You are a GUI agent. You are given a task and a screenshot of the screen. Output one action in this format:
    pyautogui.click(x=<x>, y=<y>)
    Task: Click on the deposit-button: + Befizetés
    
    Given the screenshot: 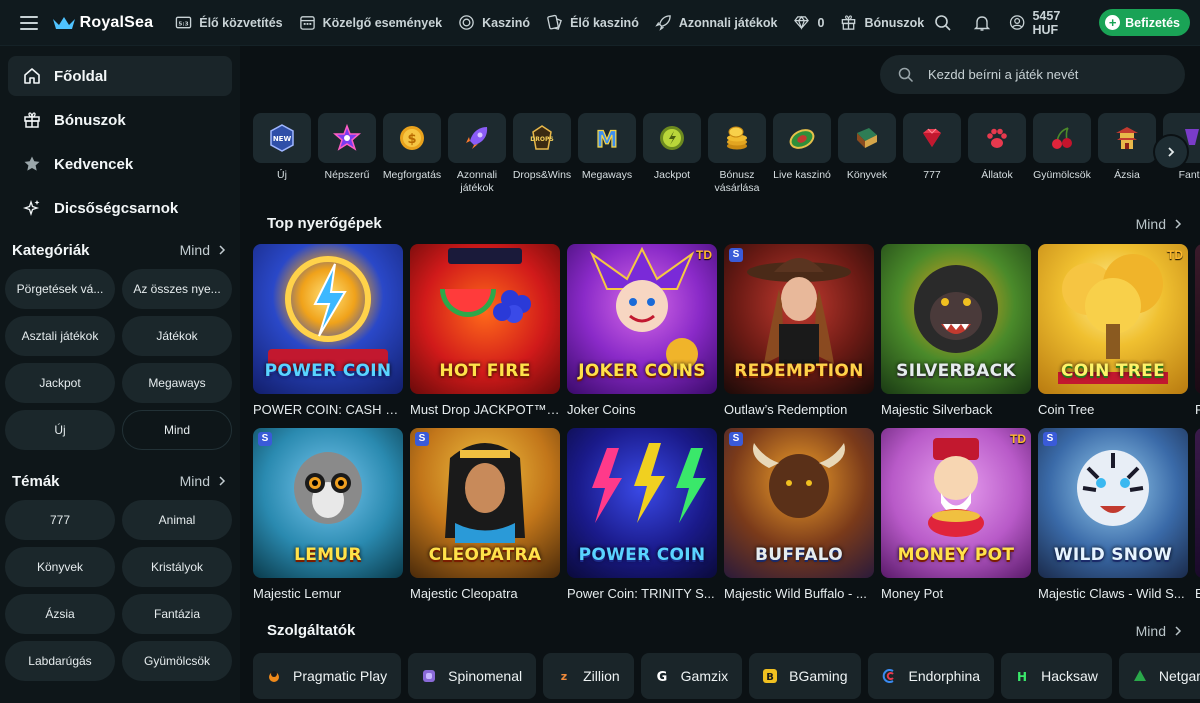 What is the action you would take?
    pyautogui.click(x=1144, y=22)
    